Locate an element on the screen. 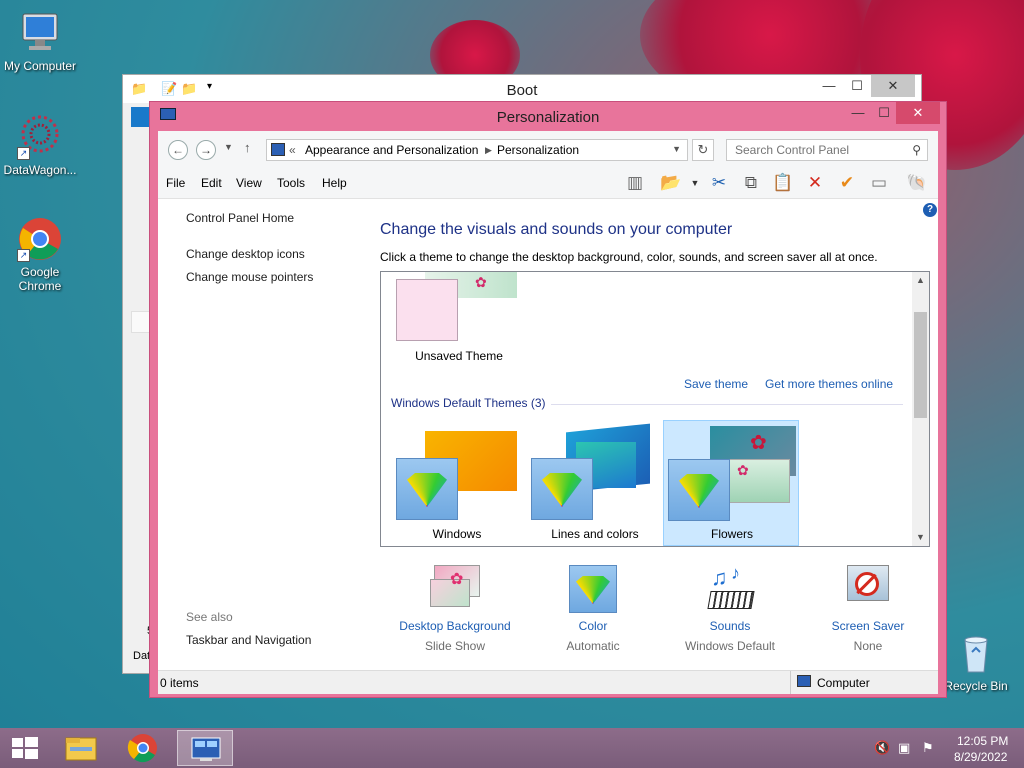  scroll-thumb is located at coordinates (920, 365).